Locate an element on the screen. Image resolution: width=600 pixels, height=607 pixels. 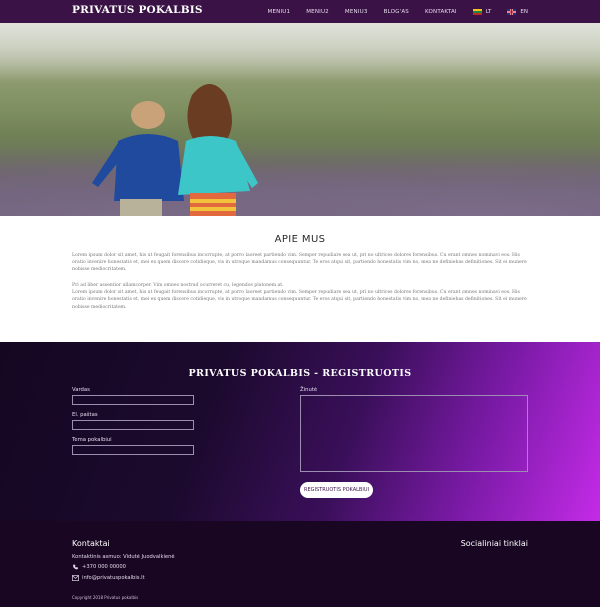
lang-switch-lt: LT is located at coordinates (482, 11).